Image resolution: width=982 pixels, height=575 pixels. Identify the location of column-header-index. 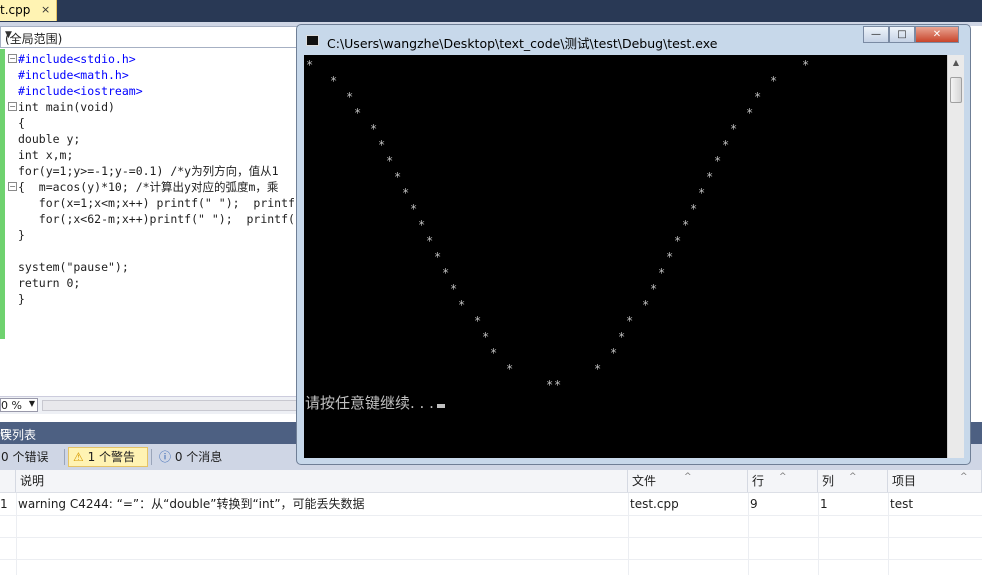
(8, 481).